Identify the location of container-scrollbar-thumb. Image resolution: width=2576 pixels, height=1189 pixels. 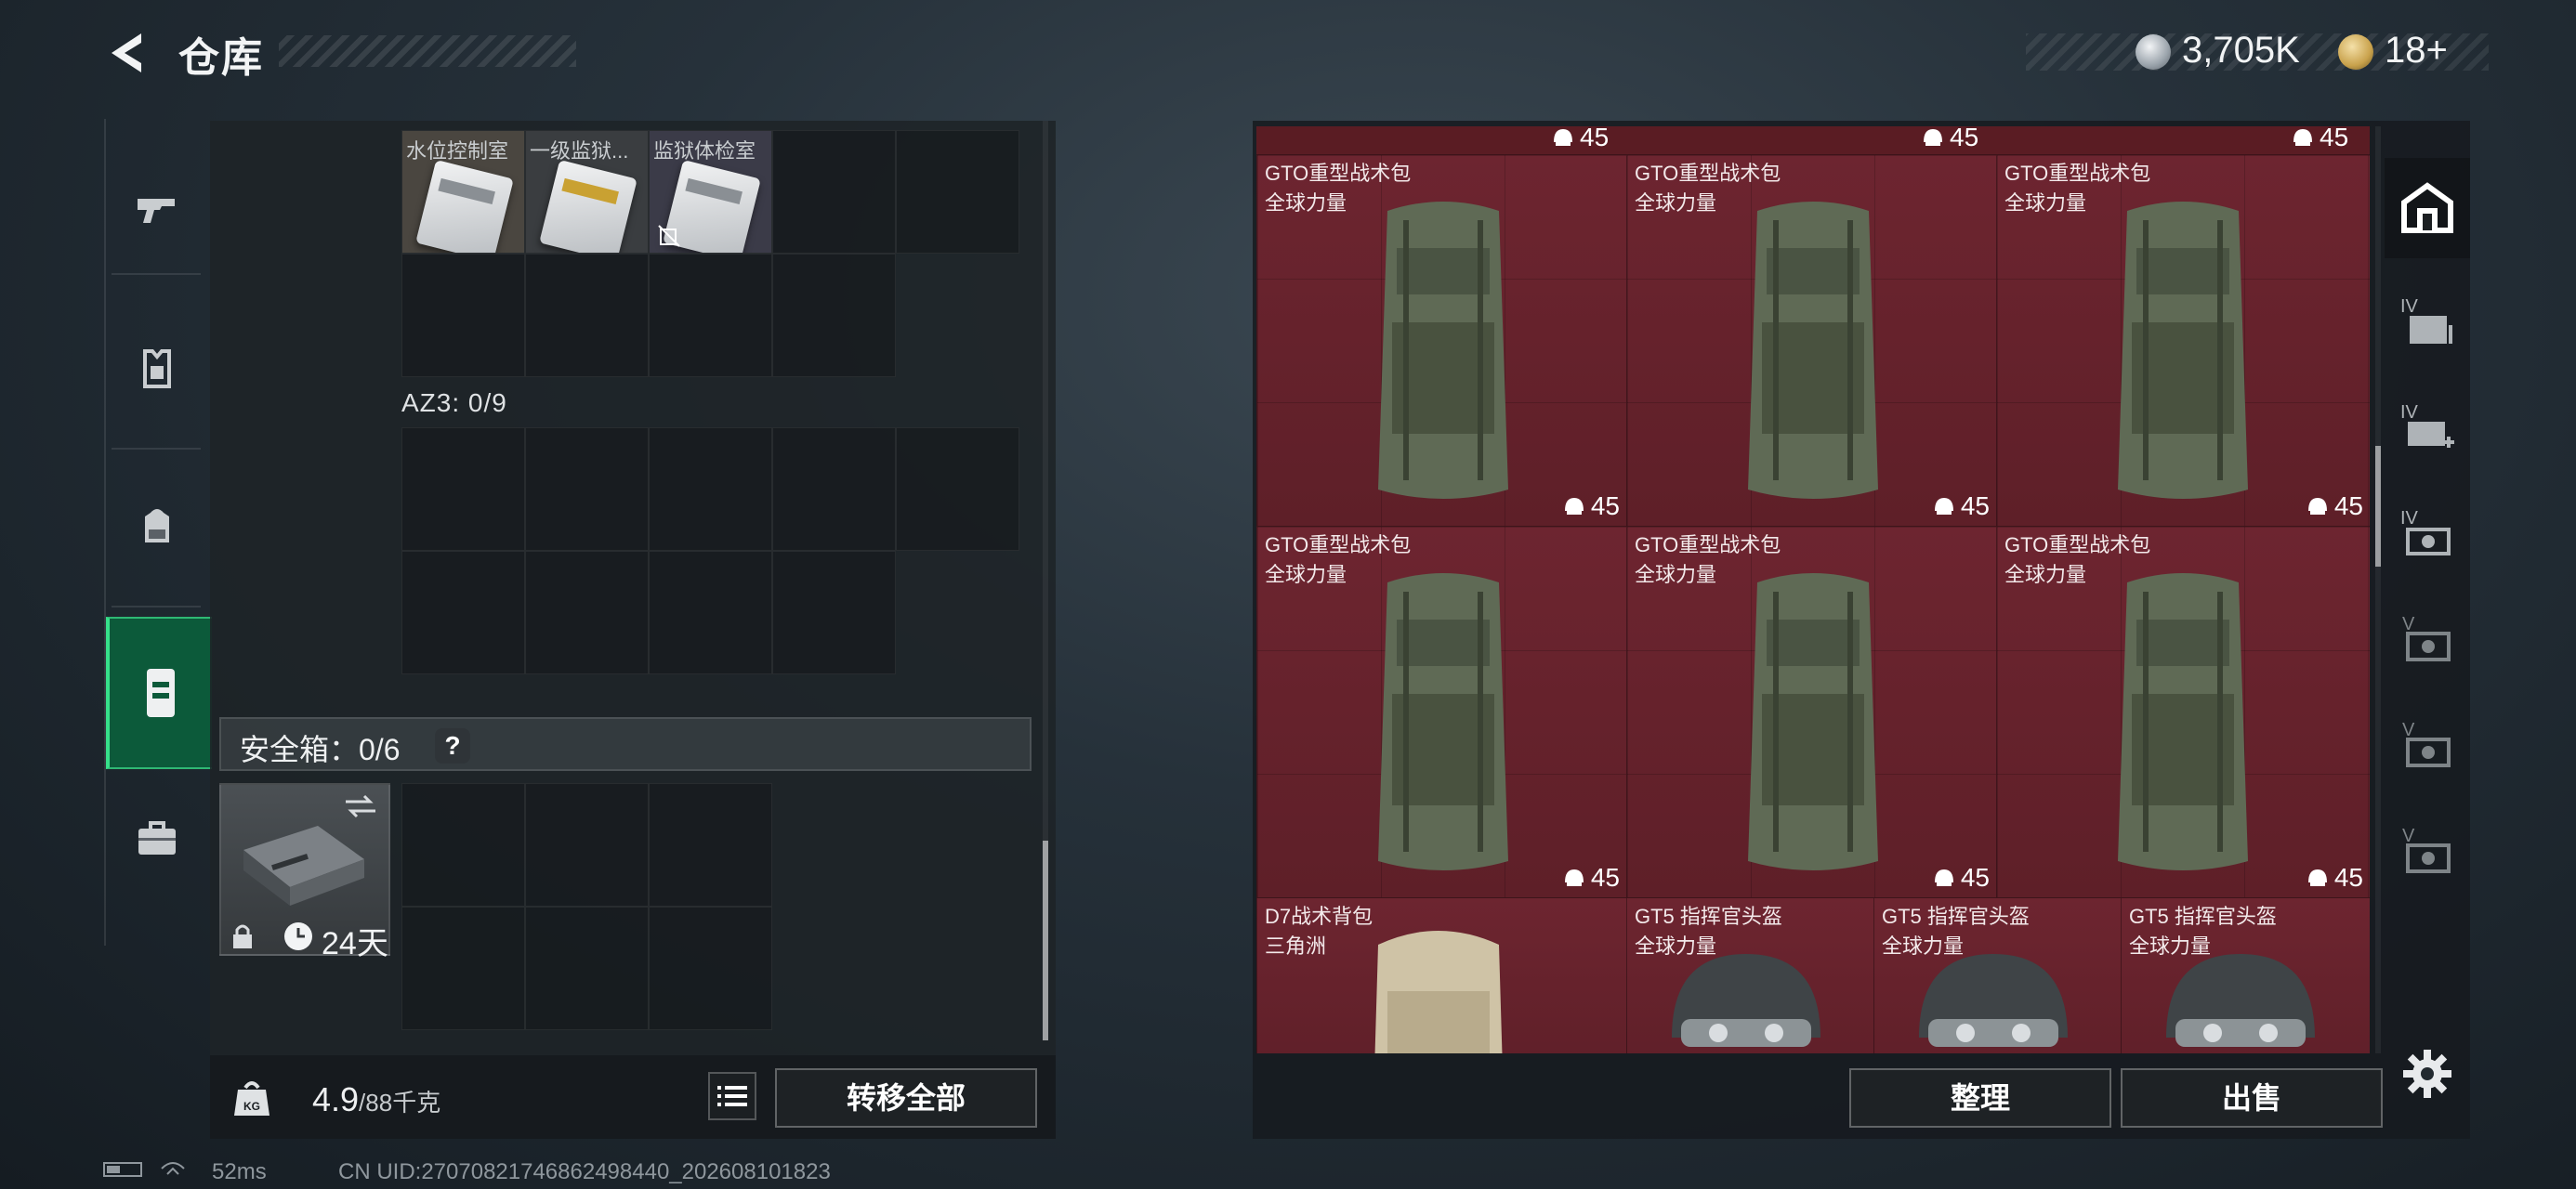
(1045, 941).